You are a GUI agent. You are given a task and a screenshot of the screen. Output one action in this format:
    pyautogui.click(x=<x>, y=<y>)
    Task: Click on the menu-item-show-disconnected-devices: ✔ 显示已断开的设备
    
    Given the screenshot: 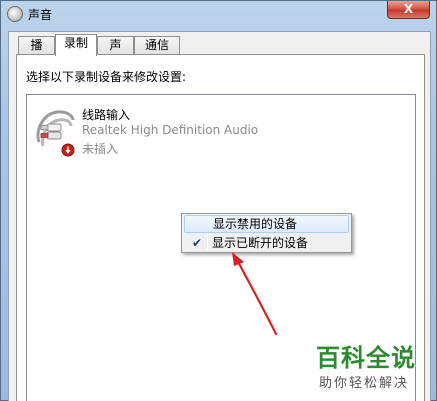 What is the action you would take?
    pyautogui.click(x=266, y=243)
    